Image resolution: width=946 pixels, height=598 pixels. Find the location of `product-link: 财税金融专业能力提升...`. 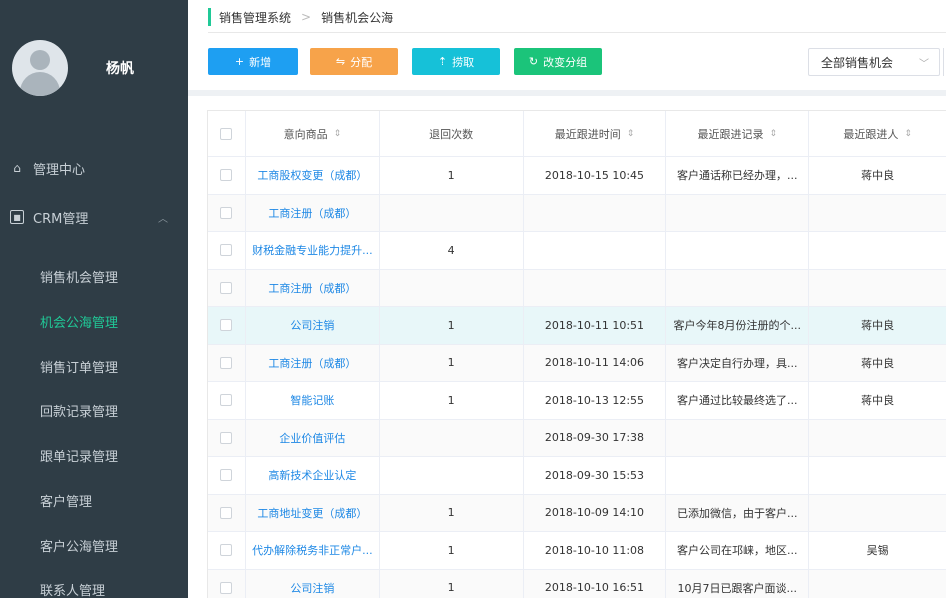

product-link: 财税金融专业能力提升... is located at coordinates (312, 250).